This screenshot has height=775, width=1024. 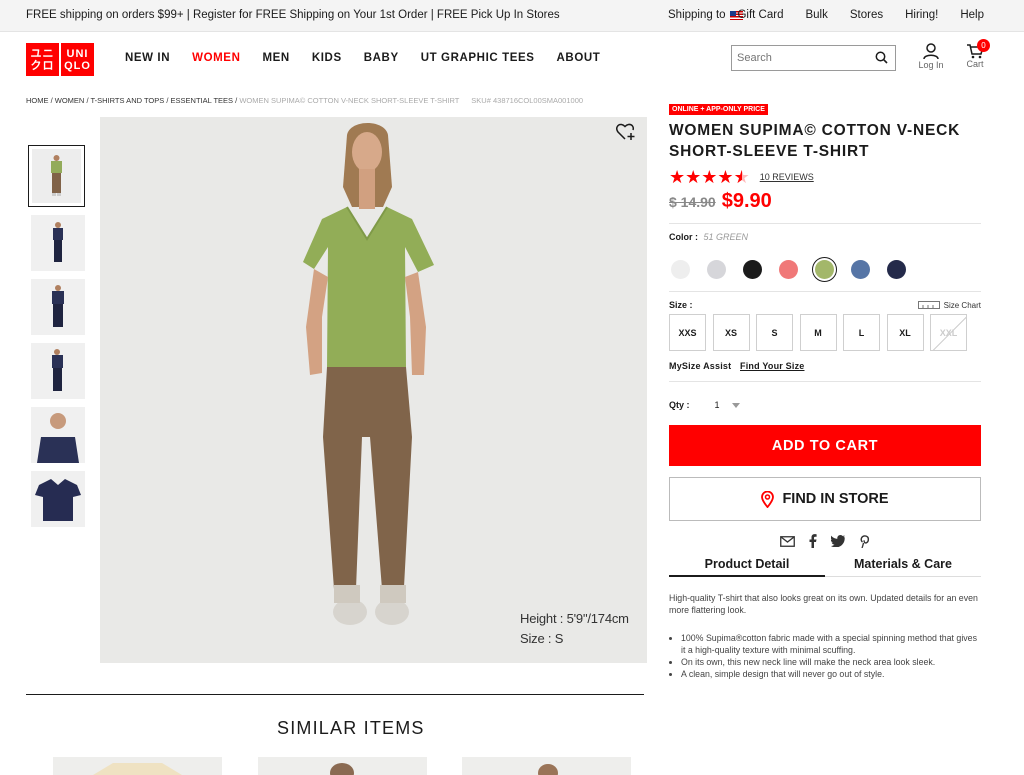 What do you see at coordinates (60, 59) in the screenshot?
I see `uniqlo-logo: ユニ クロ UNI QLO` at bounding box center [60, 59].